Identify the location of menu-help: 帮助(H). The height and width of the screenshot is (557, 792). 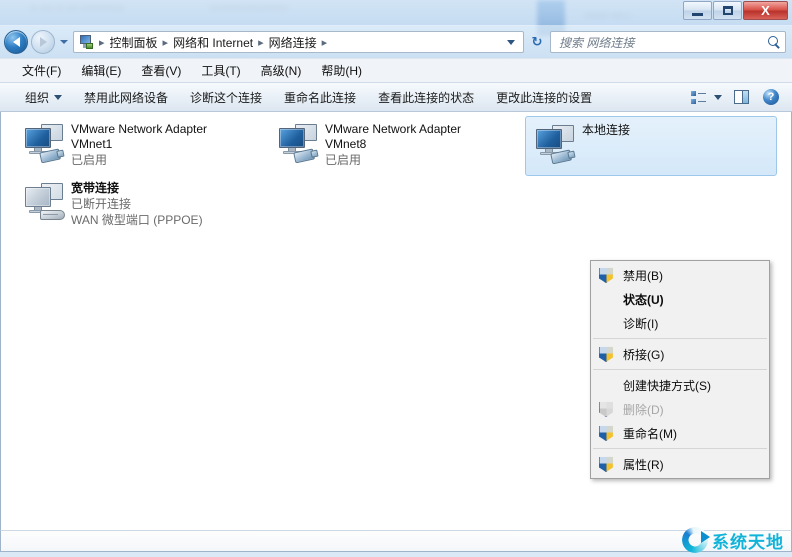
(341, 70).